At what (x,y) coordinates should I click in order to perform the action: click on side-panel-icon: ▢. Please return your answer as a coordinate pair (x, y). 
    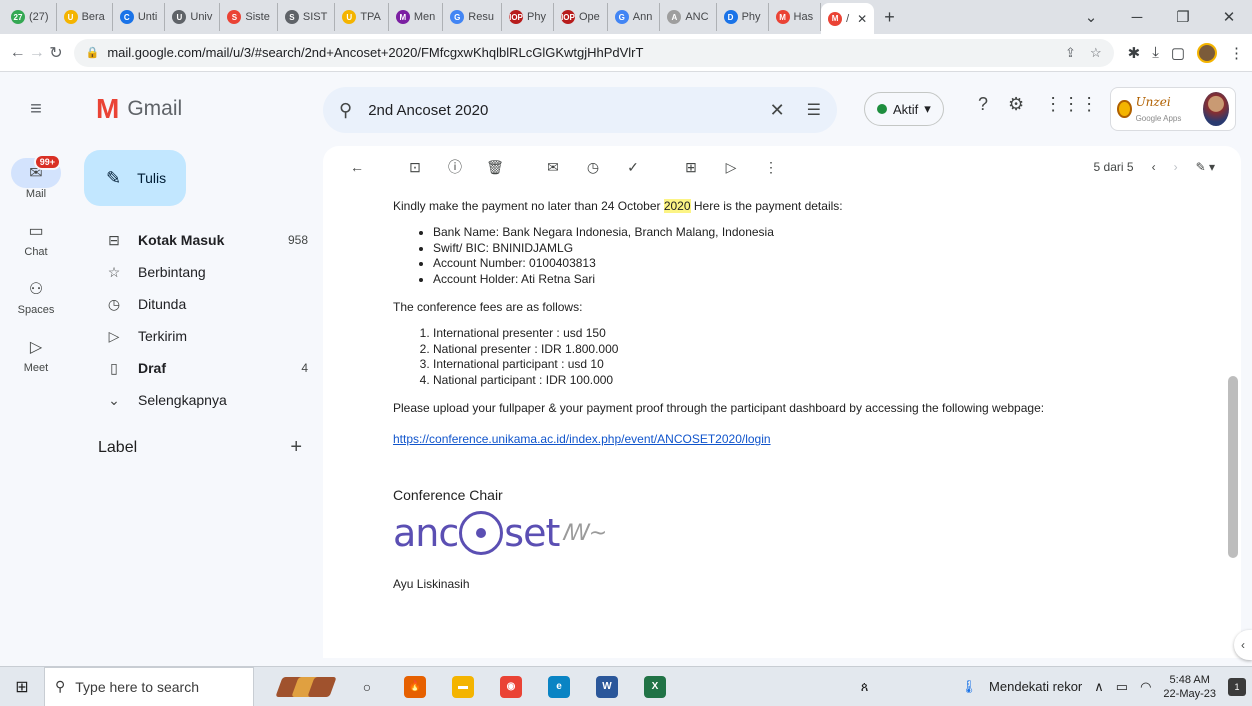
    Looking at the image, I should click on (1178, 53).